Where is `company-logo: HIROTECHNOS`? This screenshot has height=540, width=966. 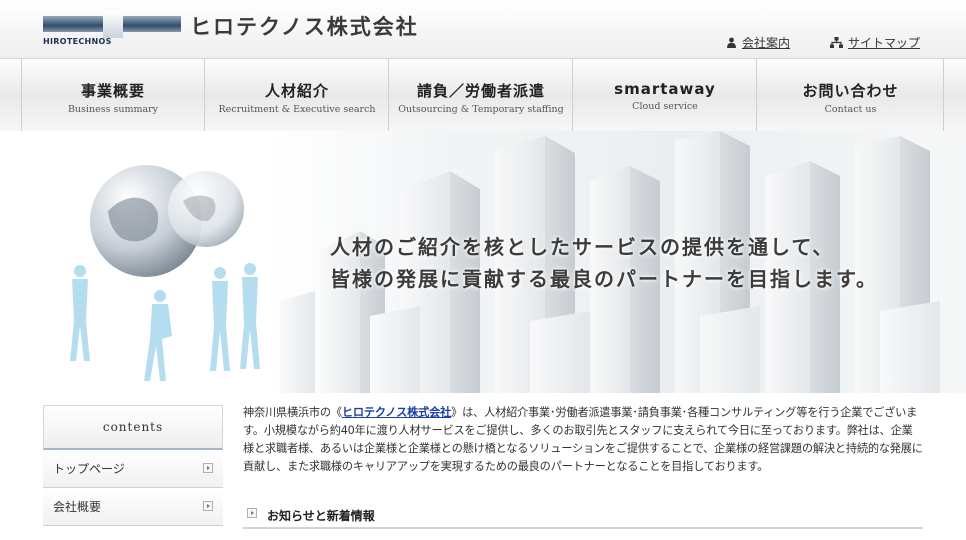 company-logo: HIROTECHNOS is located at coordinates (112, 29).